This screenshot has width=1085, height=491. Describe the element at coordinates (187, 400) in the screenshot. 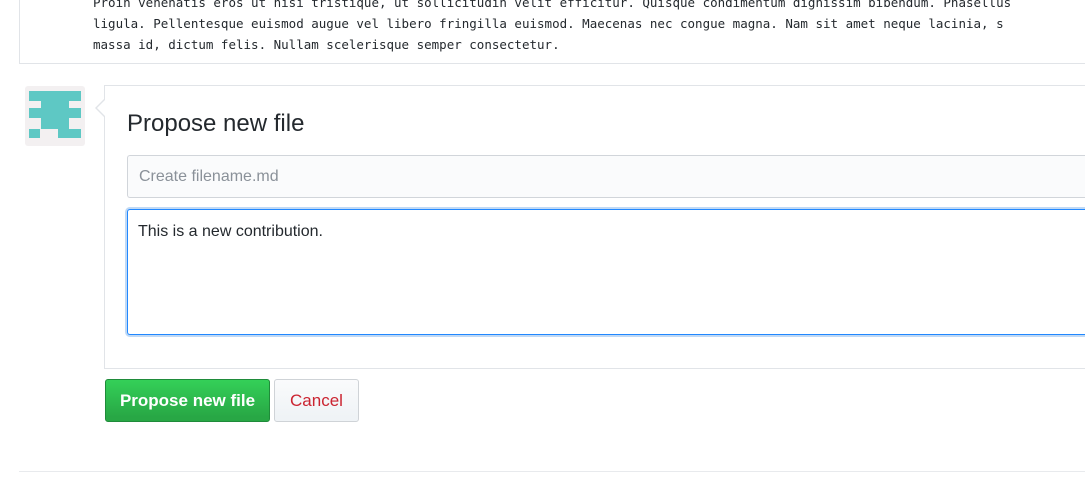

I see `propose-new-file-button: Propose new file` at that location.